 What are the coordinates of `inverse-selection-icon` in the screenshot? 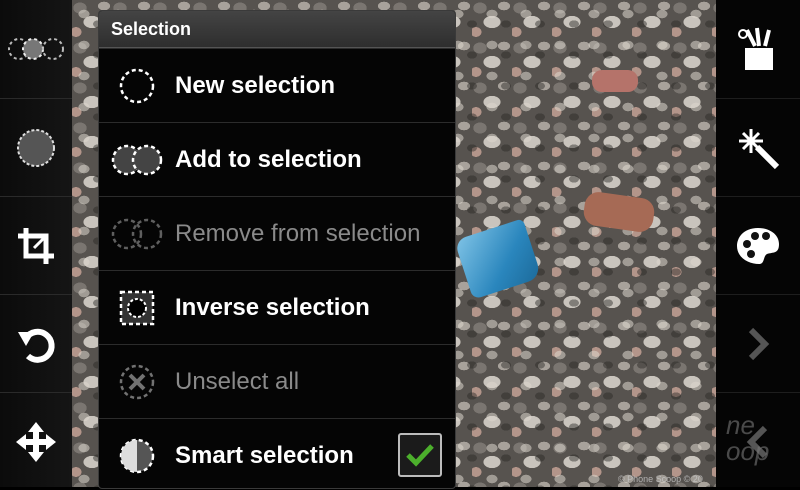 It's located at (137, 307).